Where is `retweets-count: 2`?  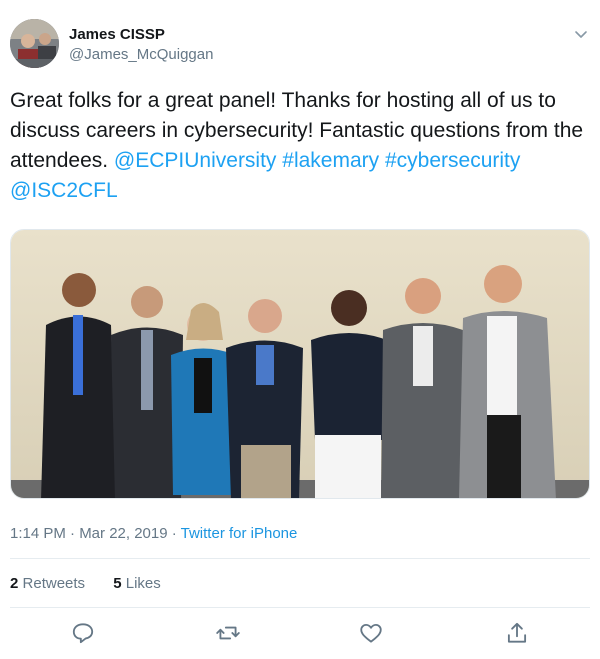 retweets-count: 2 is located at coordinates (14, 583).